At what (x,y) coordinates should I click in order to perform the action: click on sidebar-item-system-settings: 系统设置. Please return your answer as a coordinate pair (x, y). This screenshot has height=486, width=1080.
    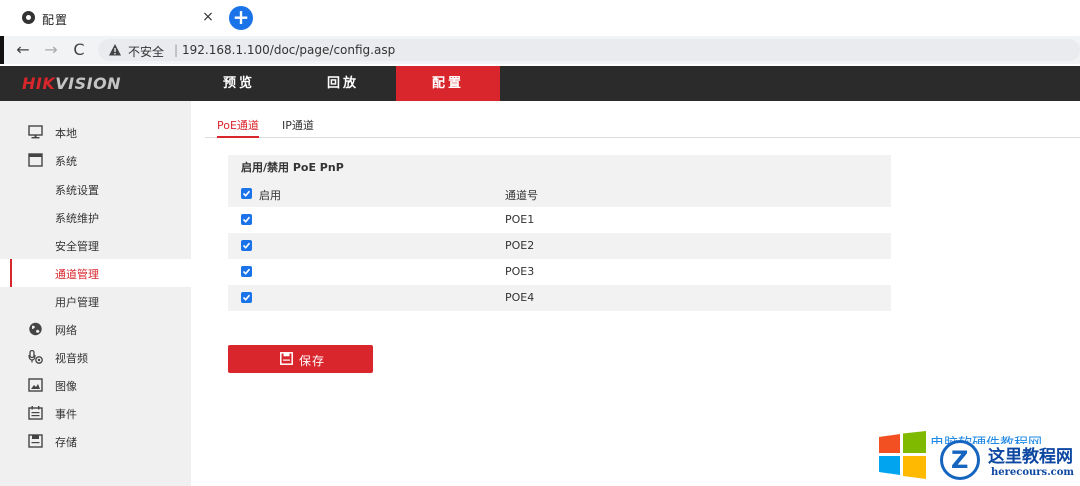
    Looking at the image, I should click on (95, 189).